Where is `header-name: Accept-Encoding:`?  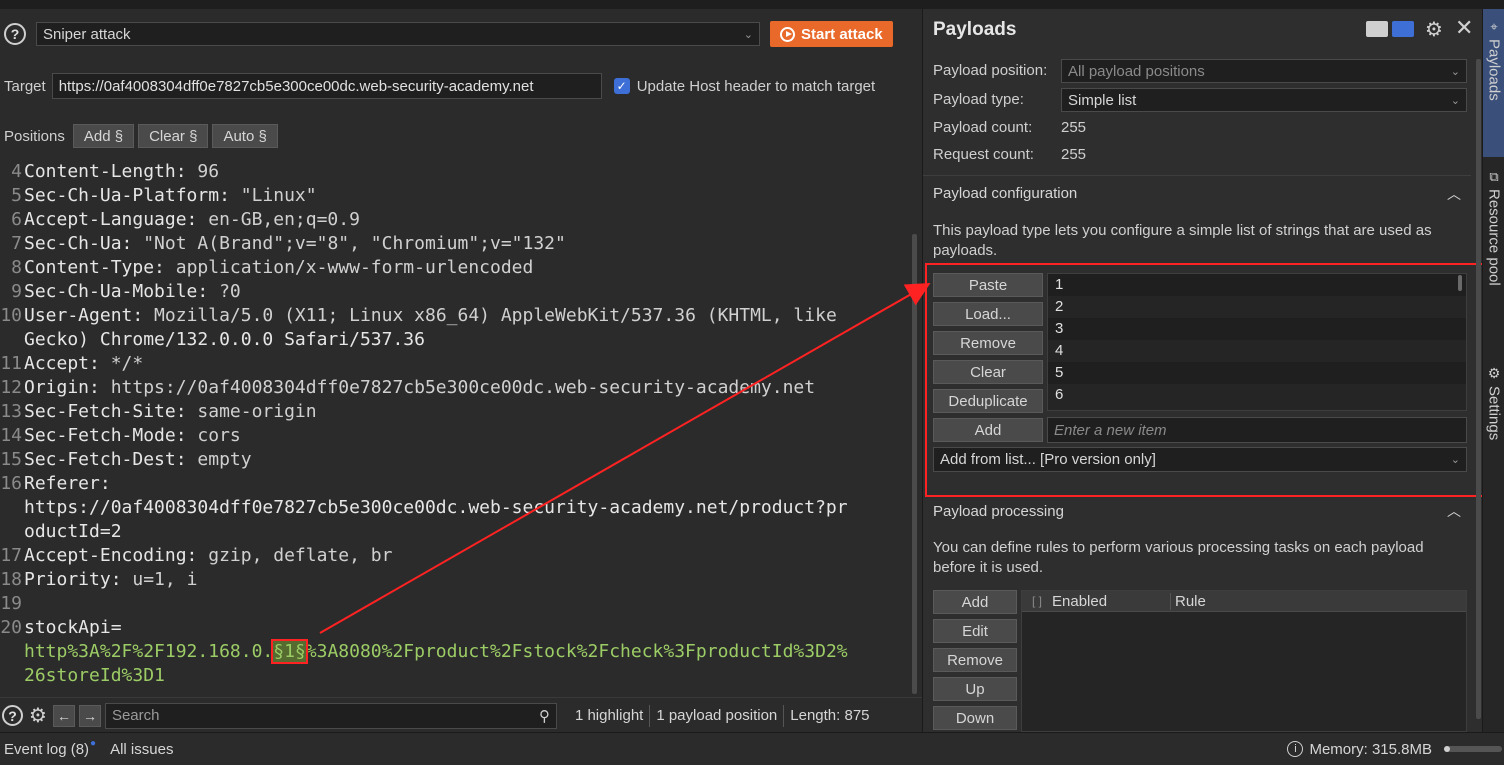
header-name: Accept-Encoding: is located at coordinates (111, 555).